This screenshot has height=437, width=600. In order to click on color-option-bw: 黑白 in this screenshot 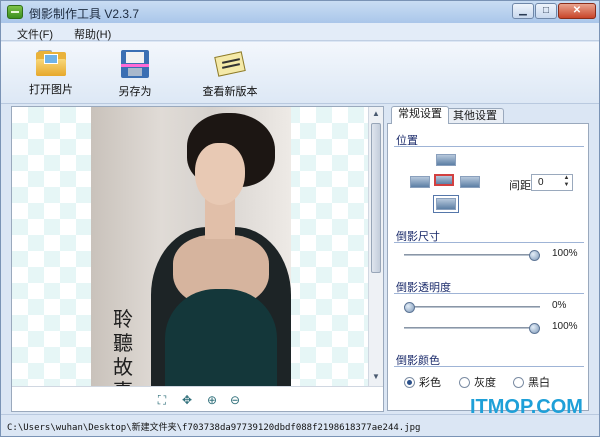, I will do `click(531, 382)`.